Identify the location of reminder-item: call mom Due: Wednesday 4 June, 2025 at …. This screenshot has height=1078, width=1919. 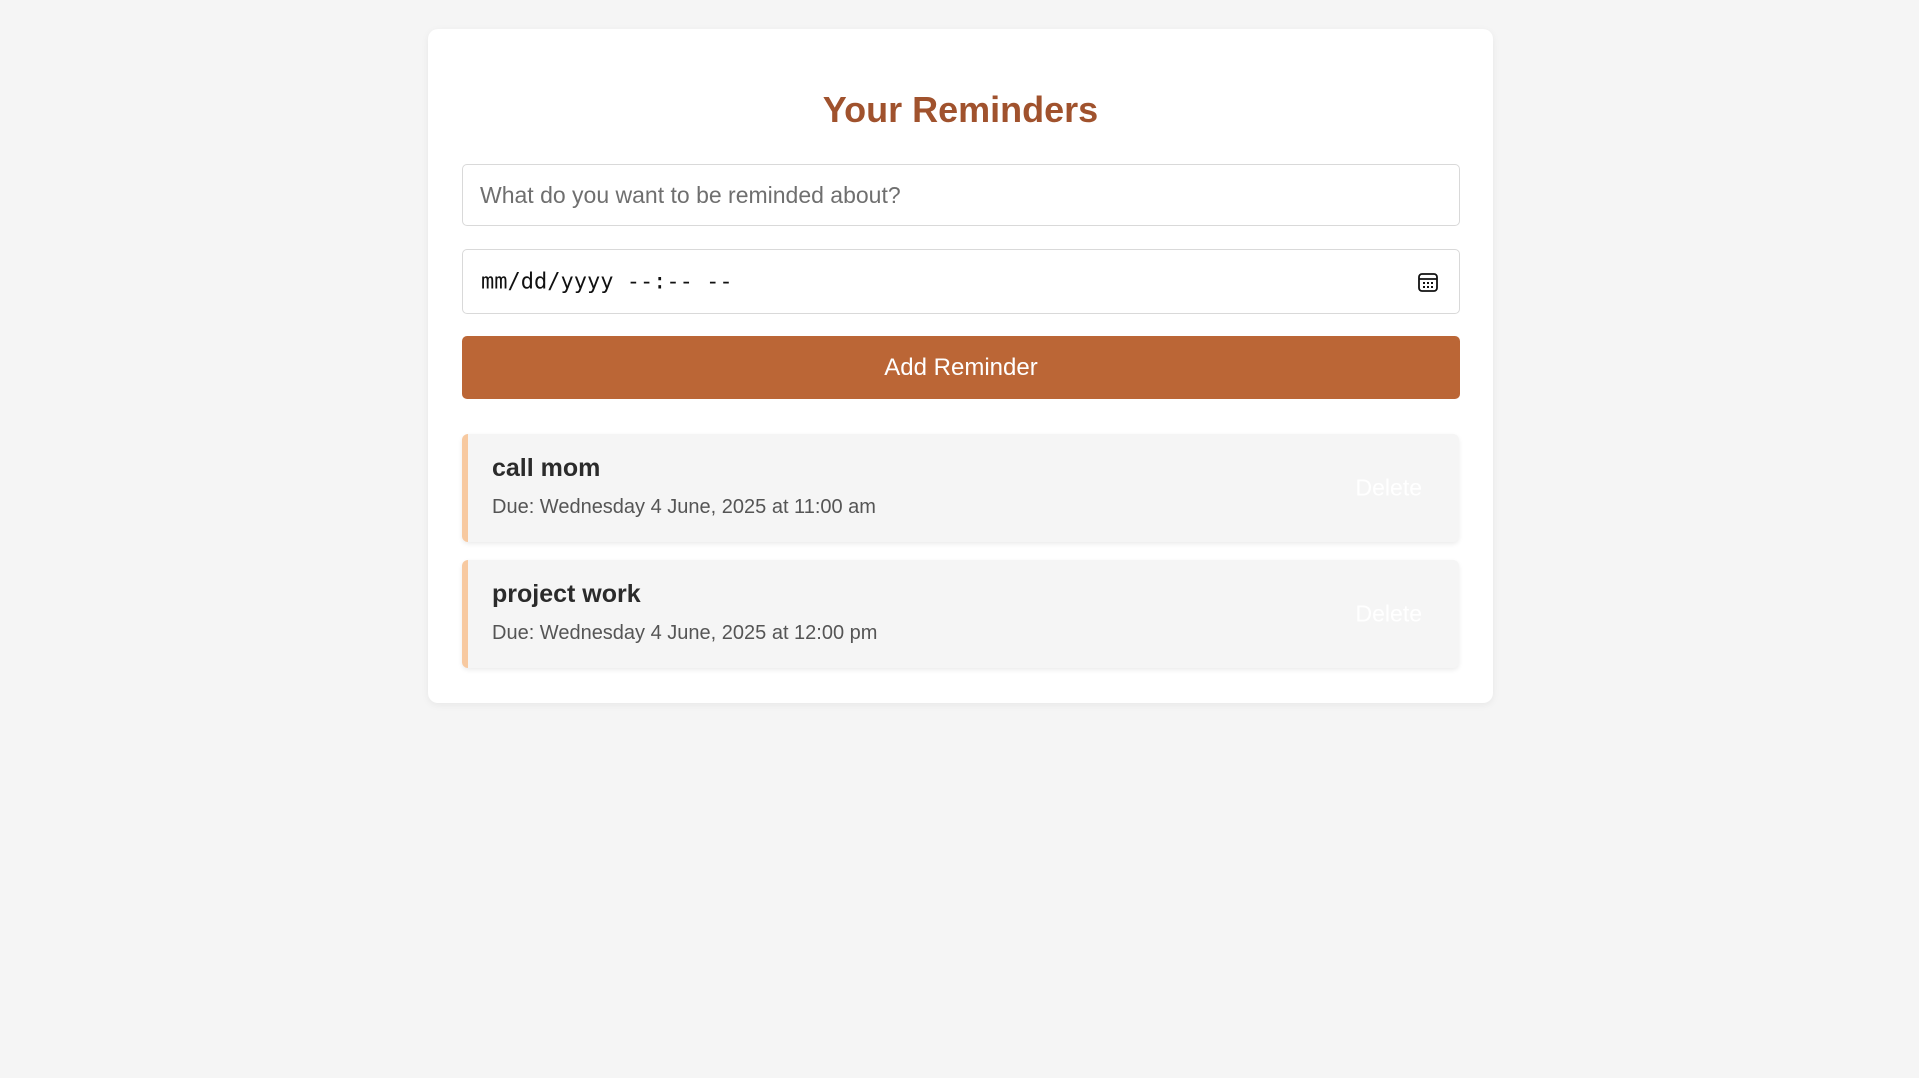
(960, 488).